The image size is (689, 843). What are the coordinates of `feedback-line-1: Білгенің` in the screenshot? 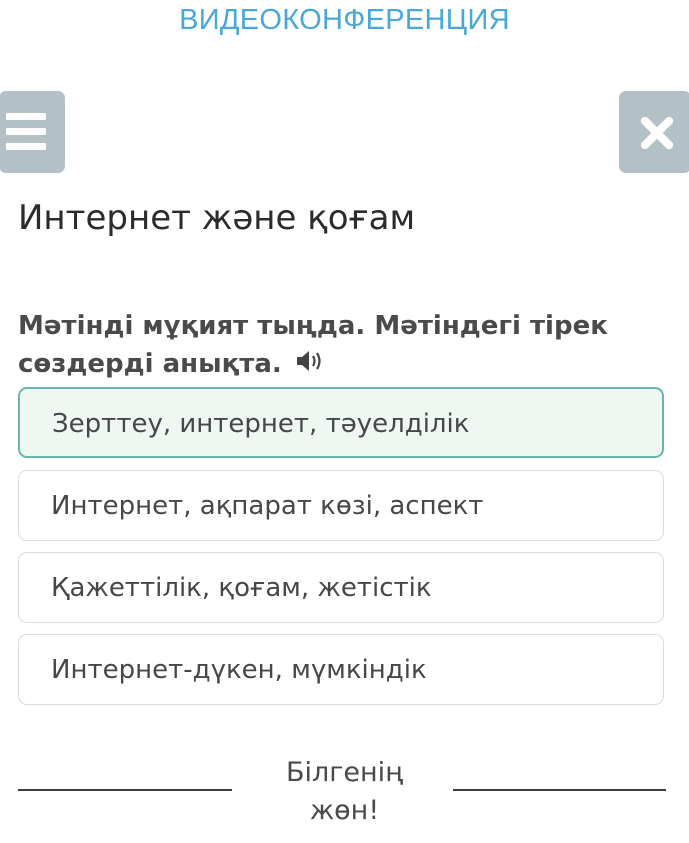 It's located at (344, 772).